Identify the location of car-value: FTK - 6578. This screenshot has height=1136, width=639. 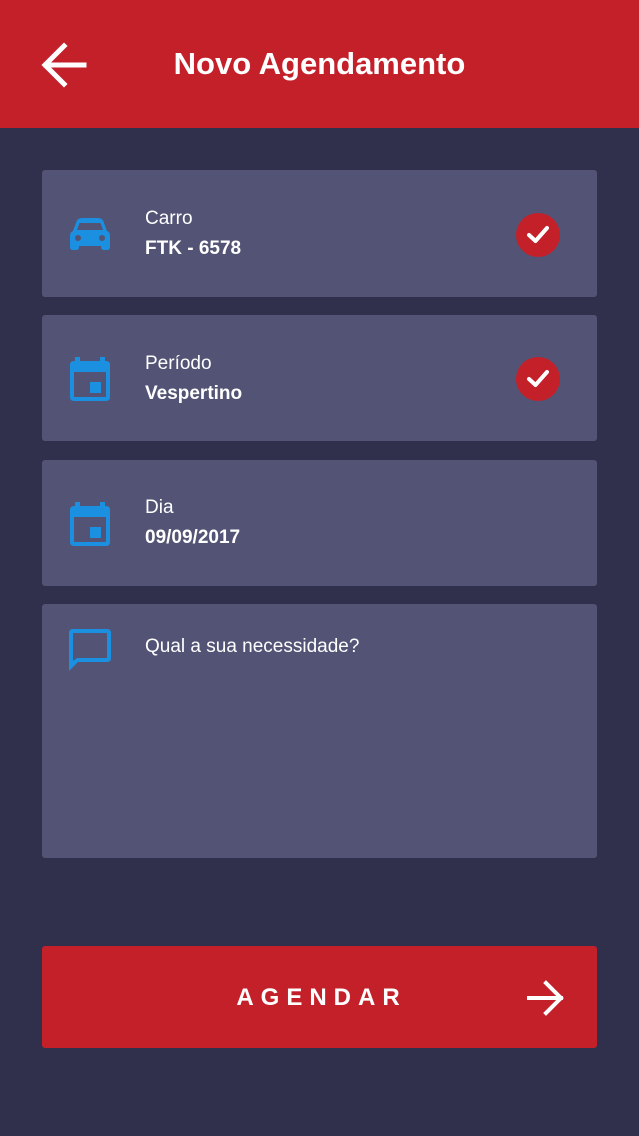
(193, 248).